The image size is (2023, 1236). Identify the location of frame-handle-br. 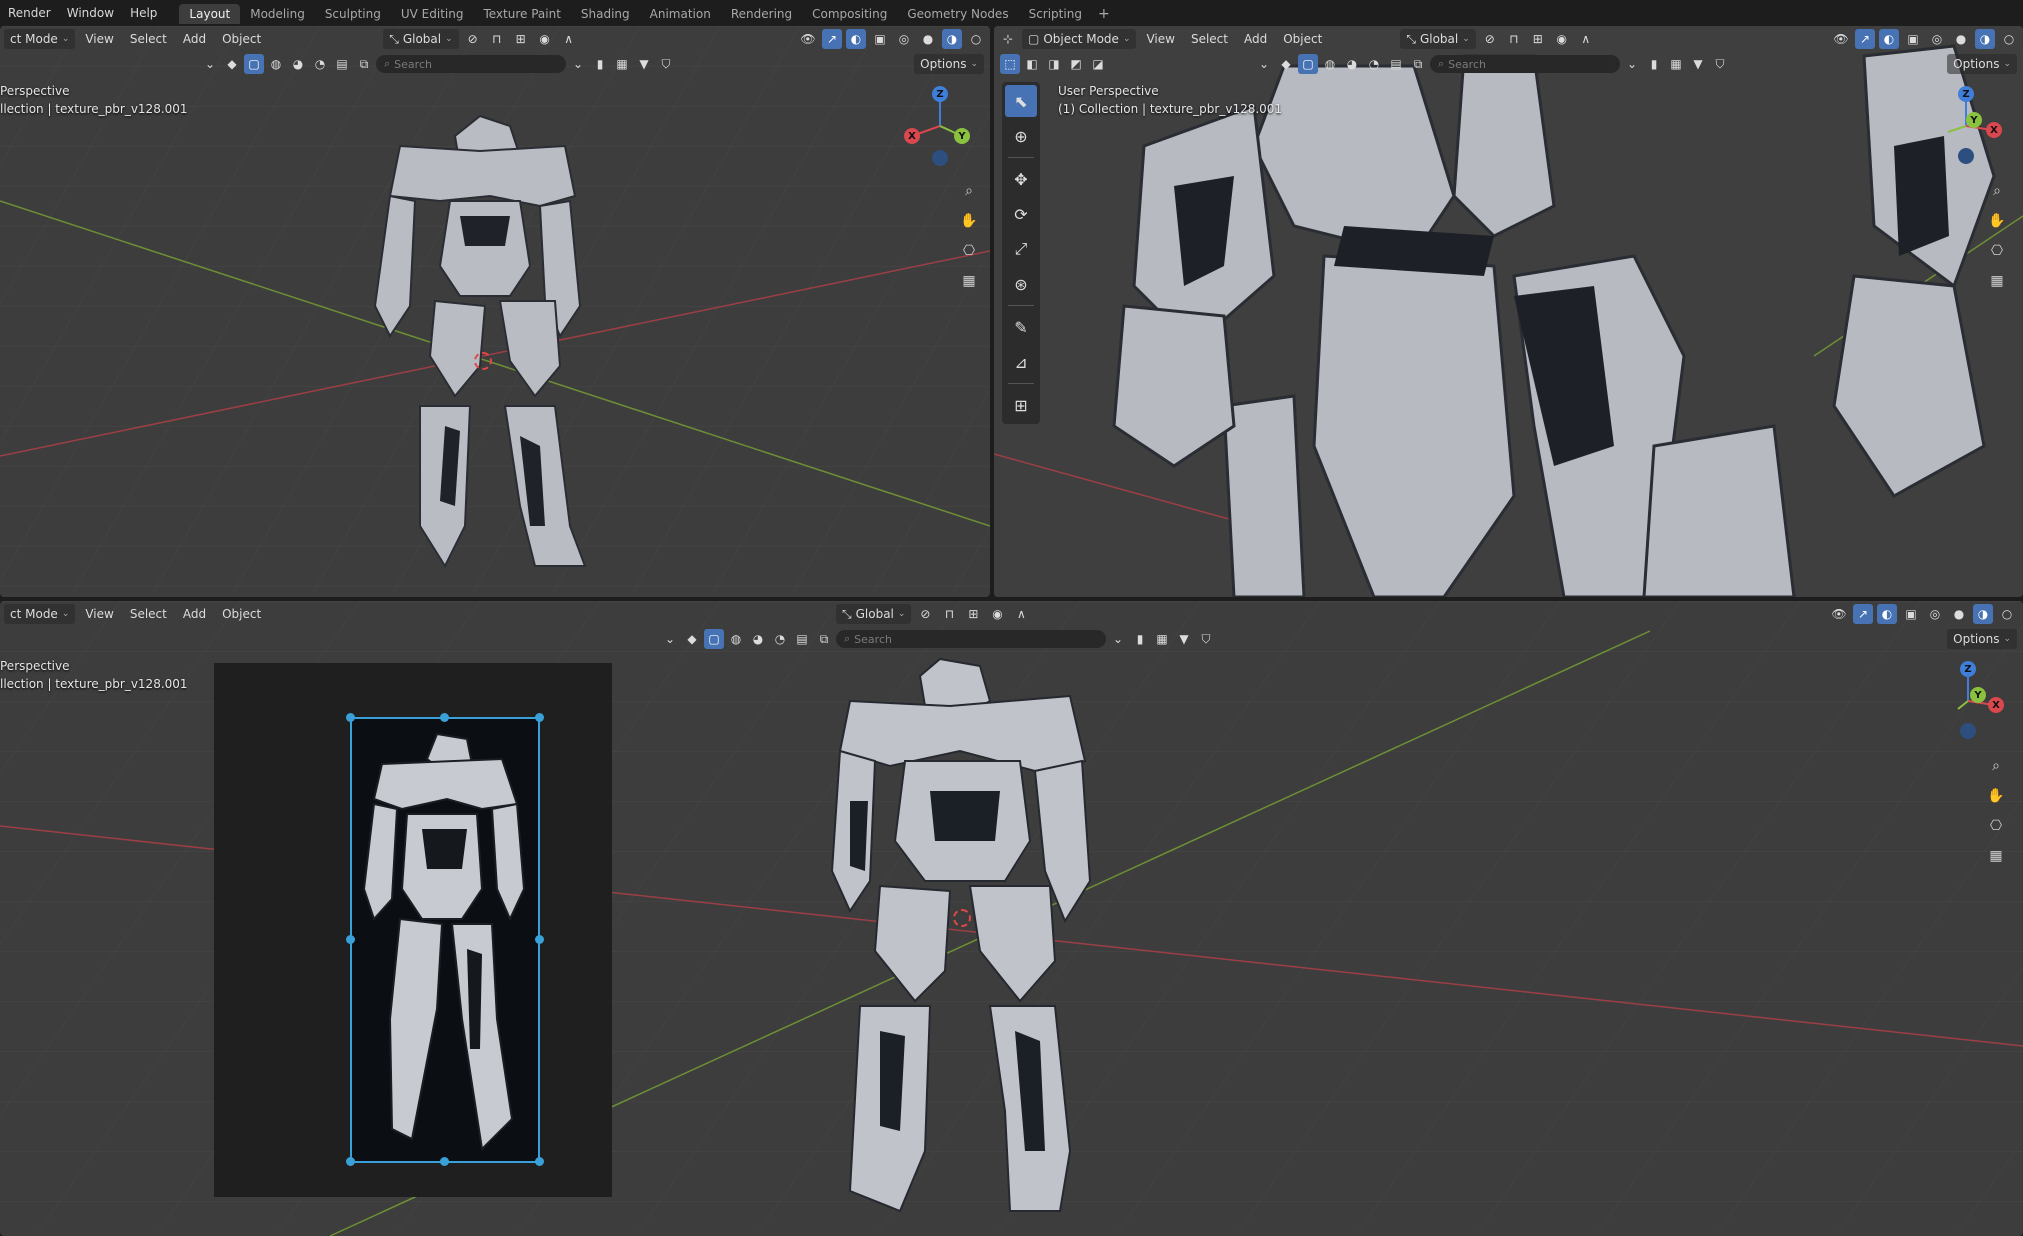
(539, 1161).